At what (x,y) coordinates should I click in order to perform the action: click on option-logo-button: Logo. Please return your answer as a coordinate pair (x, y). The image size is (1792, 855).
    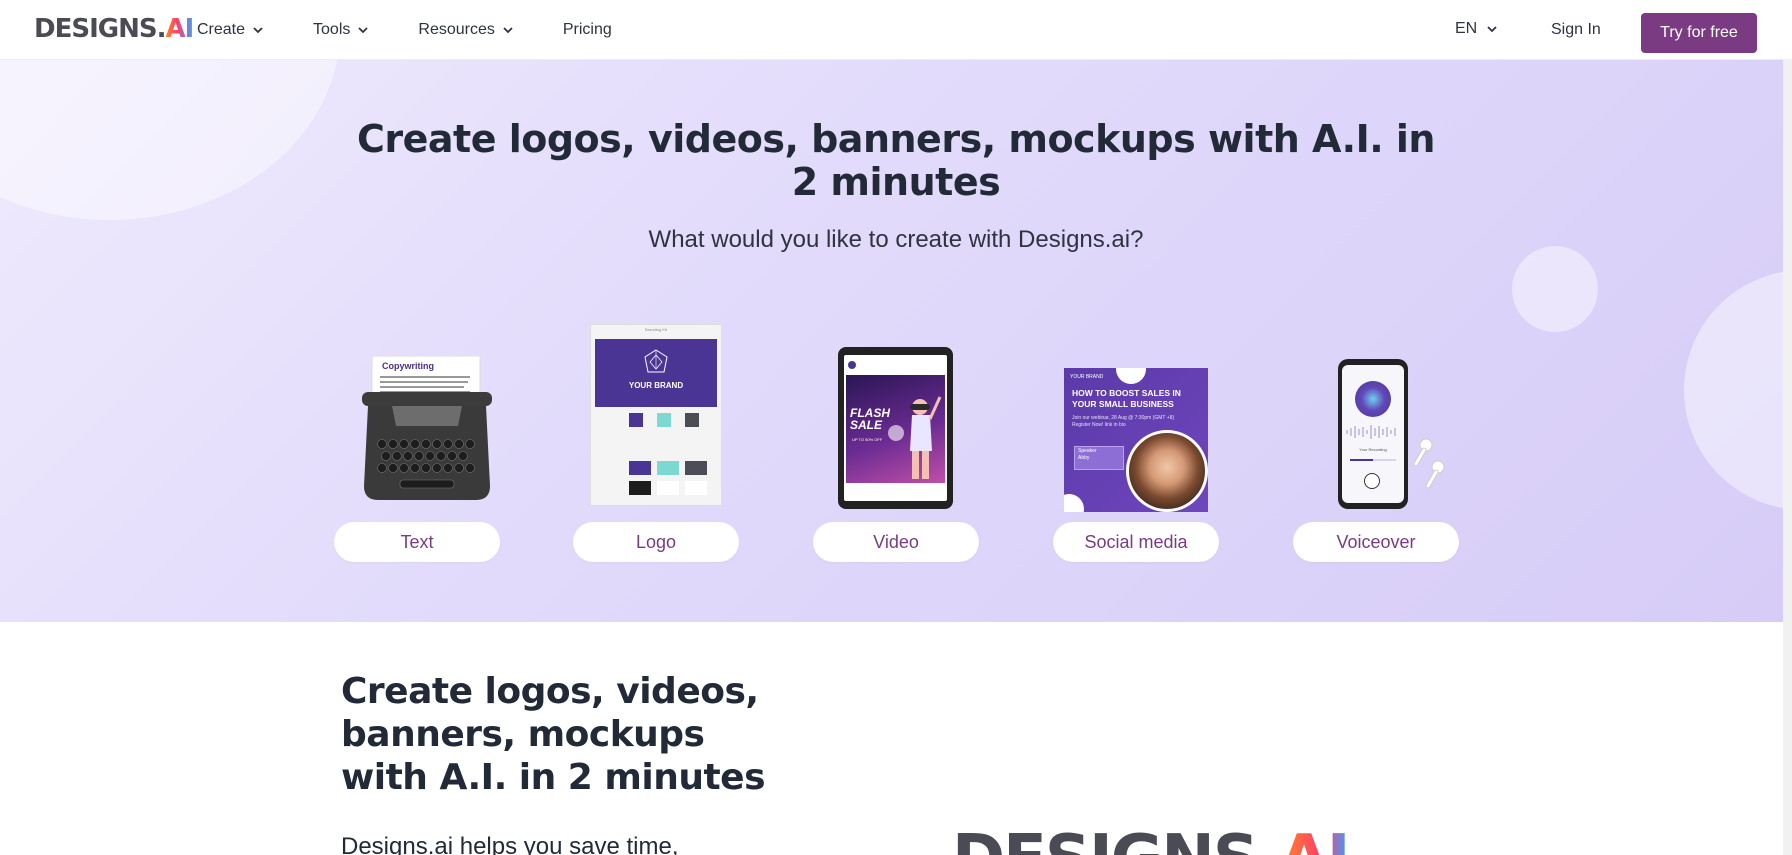
    Looking at the image, I should click on (656, 542).